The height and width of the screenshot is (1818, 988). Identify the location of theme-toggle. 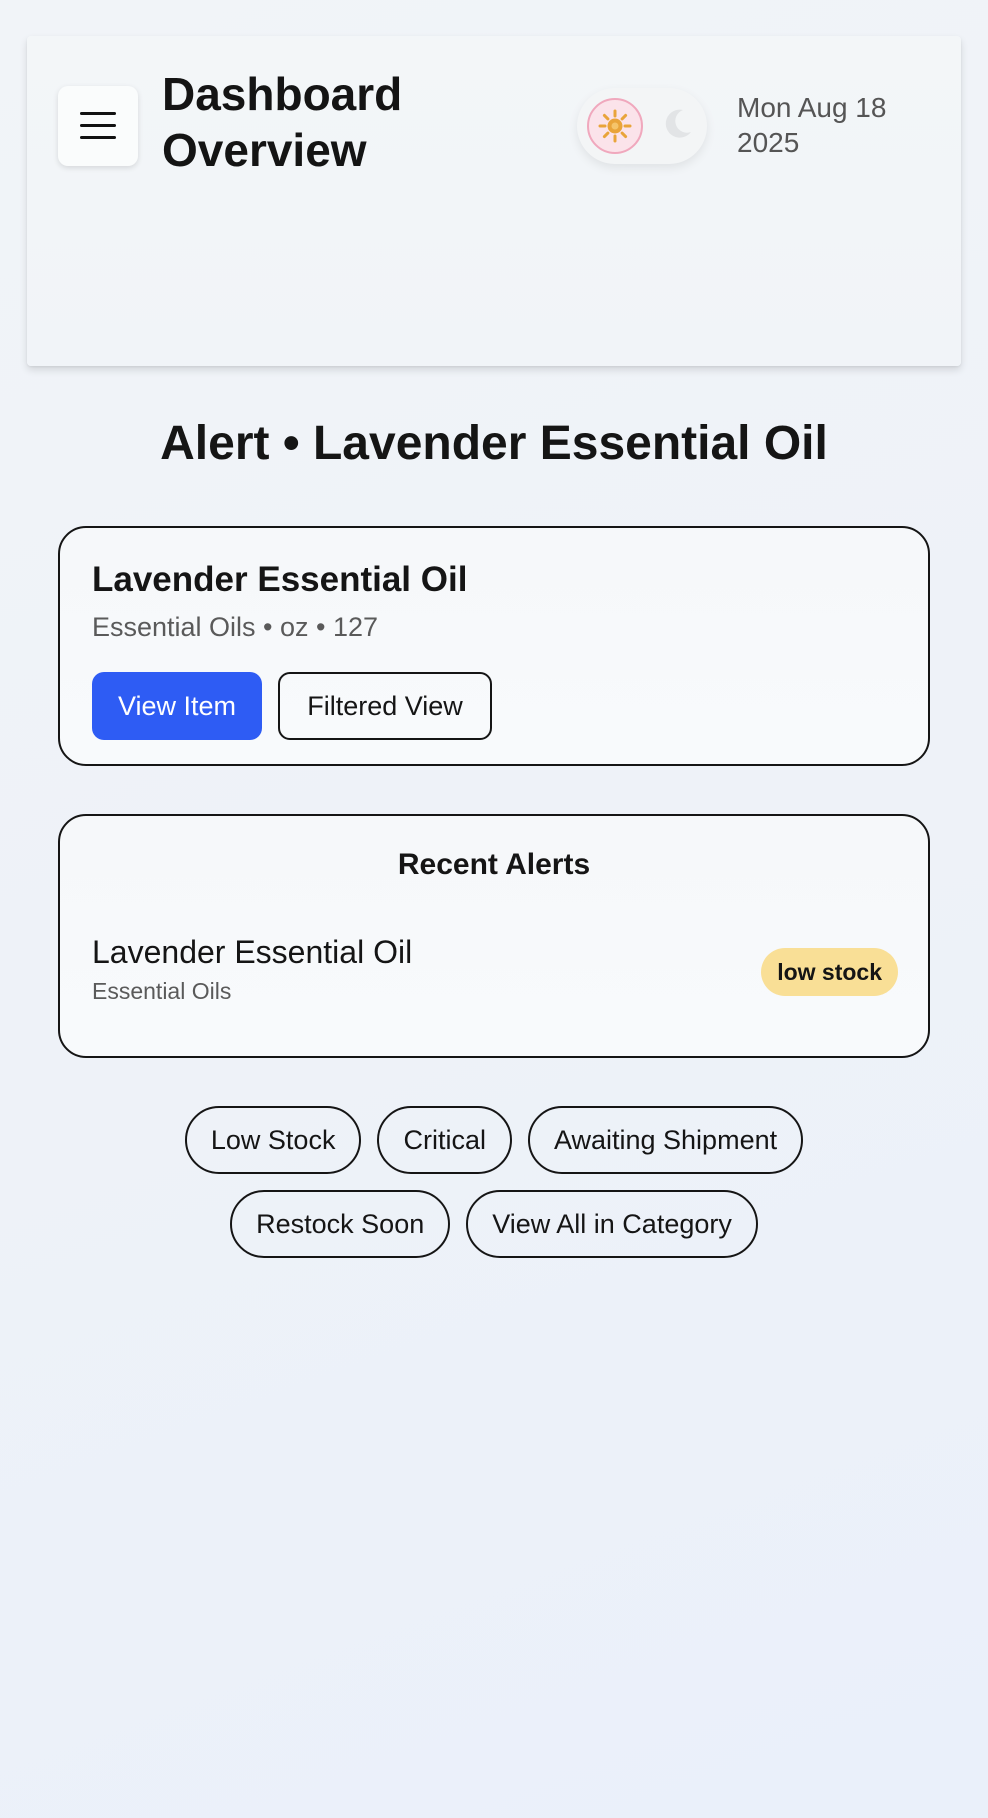
(642, 126).